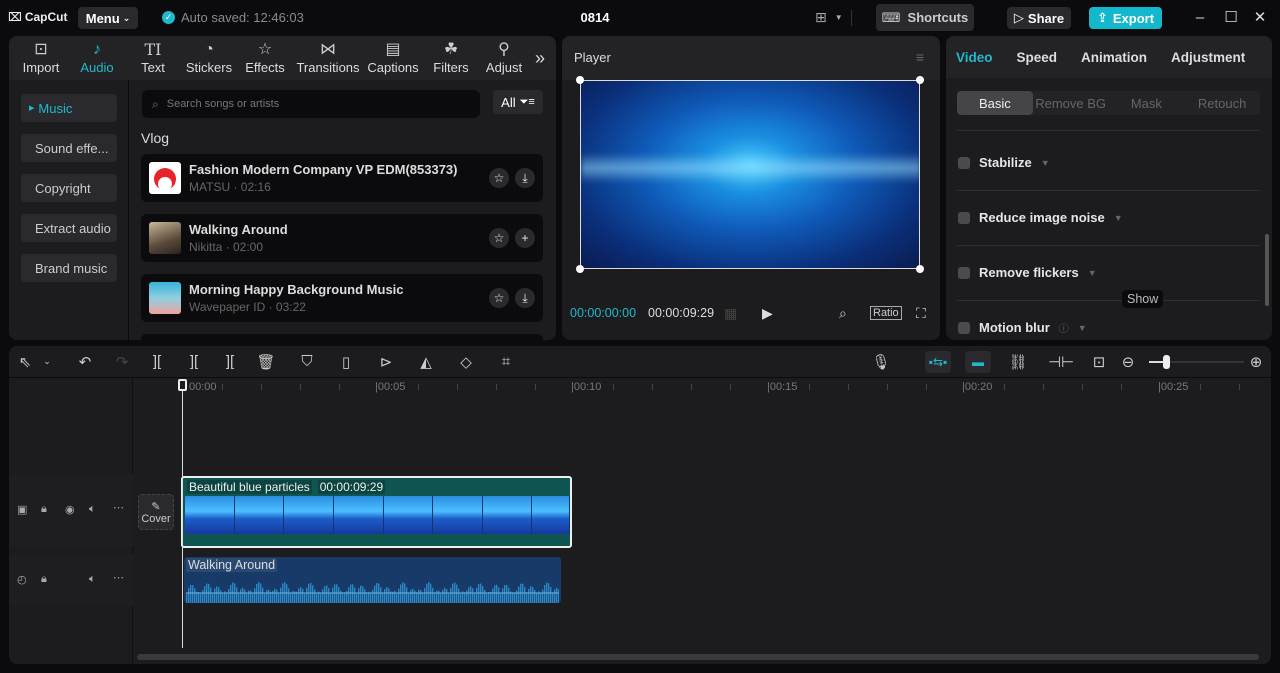  Describe the element at coordinates (85, 362) in the screenshot. I see `undo-button: ↶` at that location.